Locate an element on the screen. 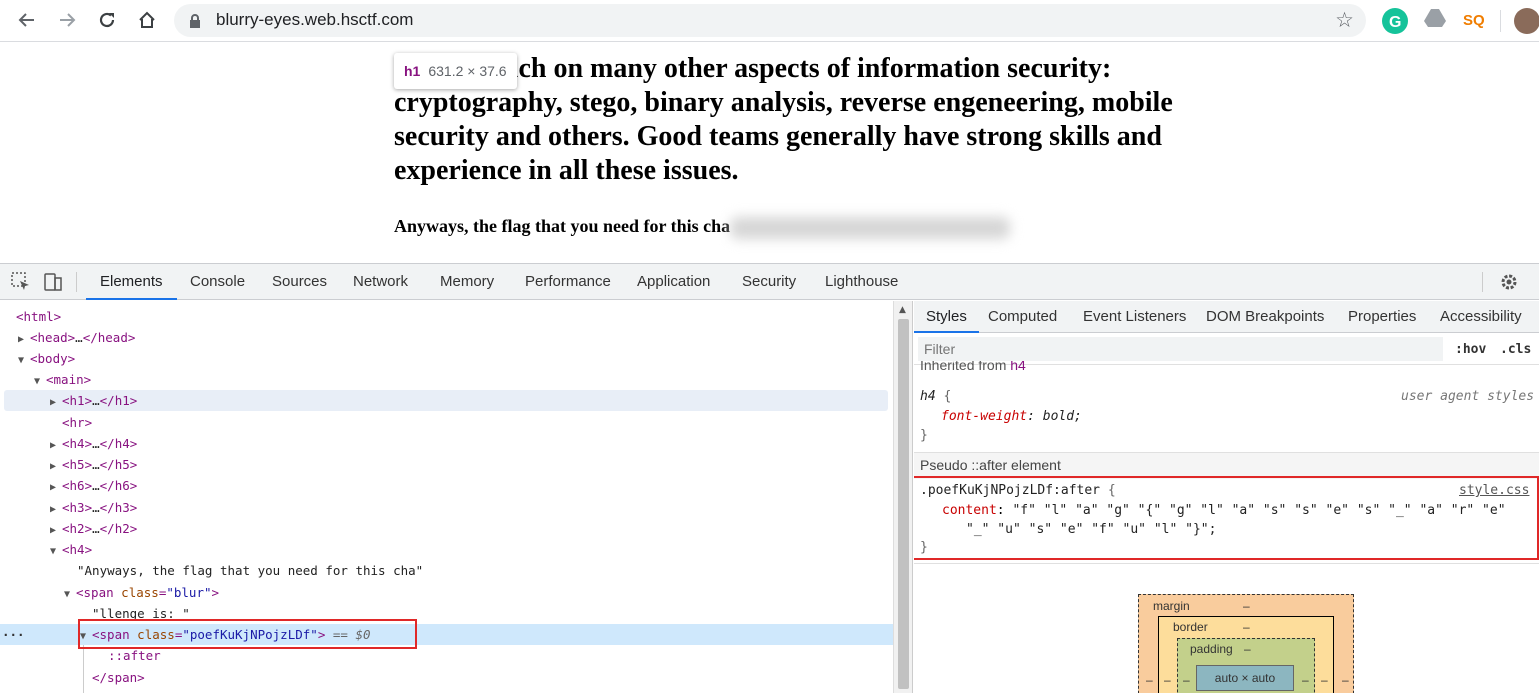  dom-node-head: ▶ <head>…</head> is located at coordinates (76, 337).